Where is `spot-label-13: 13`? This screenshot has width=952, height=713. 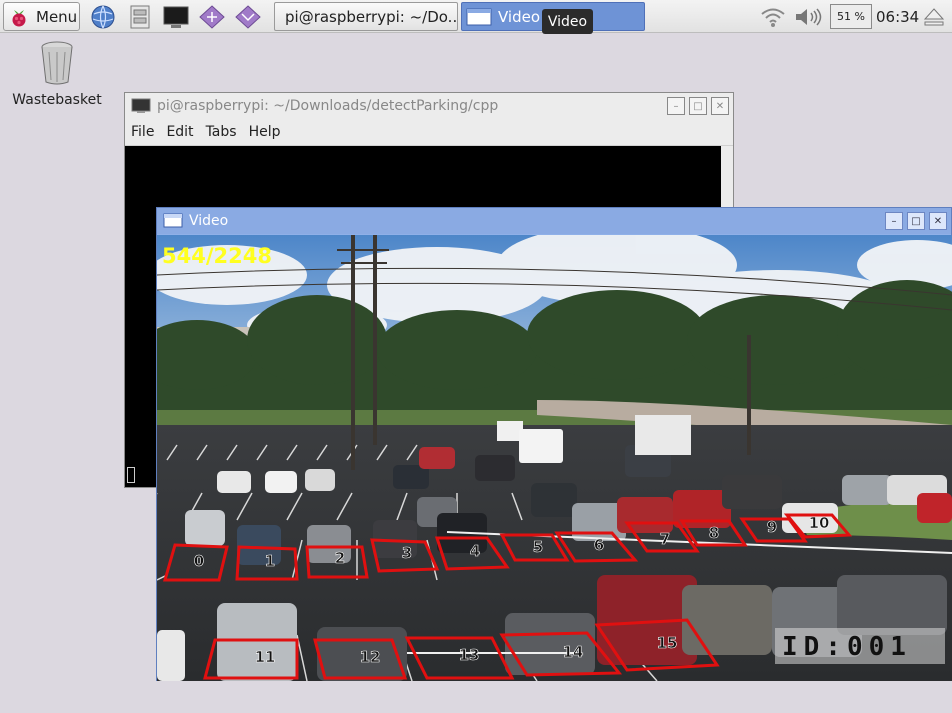
spot-label-13: 13 is located at coordinates (469, 655).